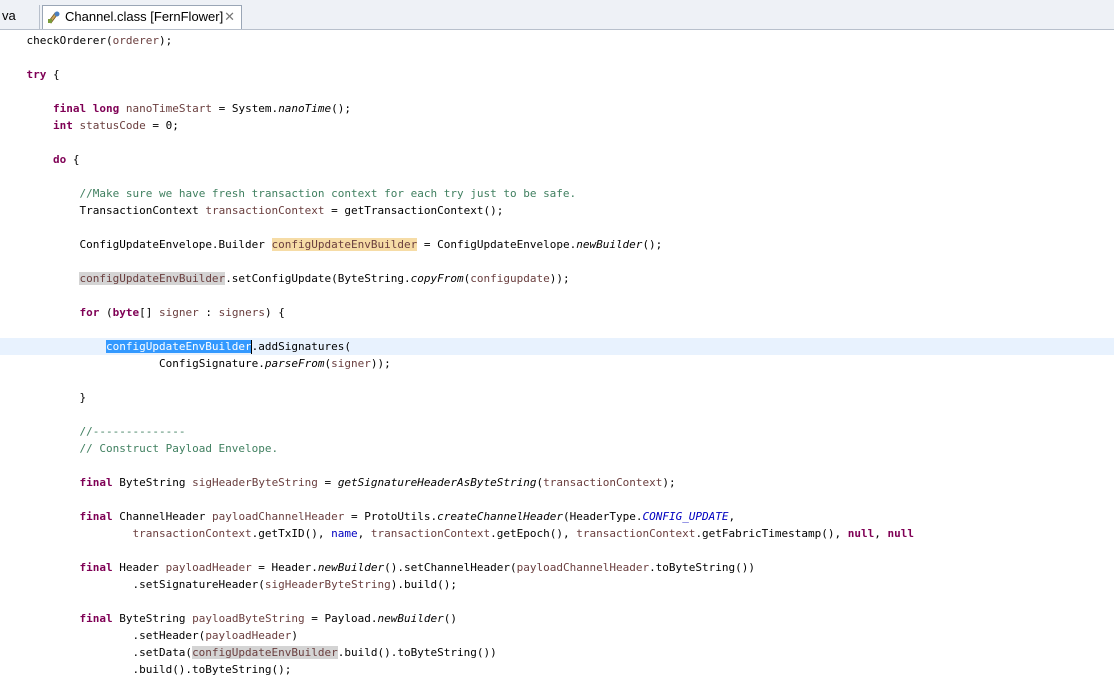  What do you see at coordinates (702, 567) in the screenshot?
I see `code-token: .toByteString())` at bounding box center [702, 567].